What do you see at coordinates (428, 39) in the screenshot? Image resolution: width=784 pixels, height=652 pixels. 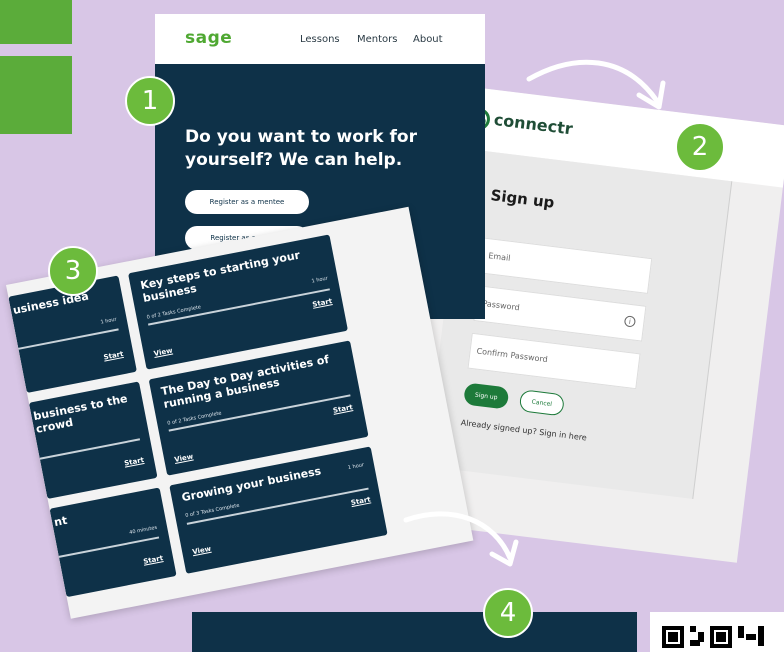 I see `nav-about: About` at bounding box center [428, 39].